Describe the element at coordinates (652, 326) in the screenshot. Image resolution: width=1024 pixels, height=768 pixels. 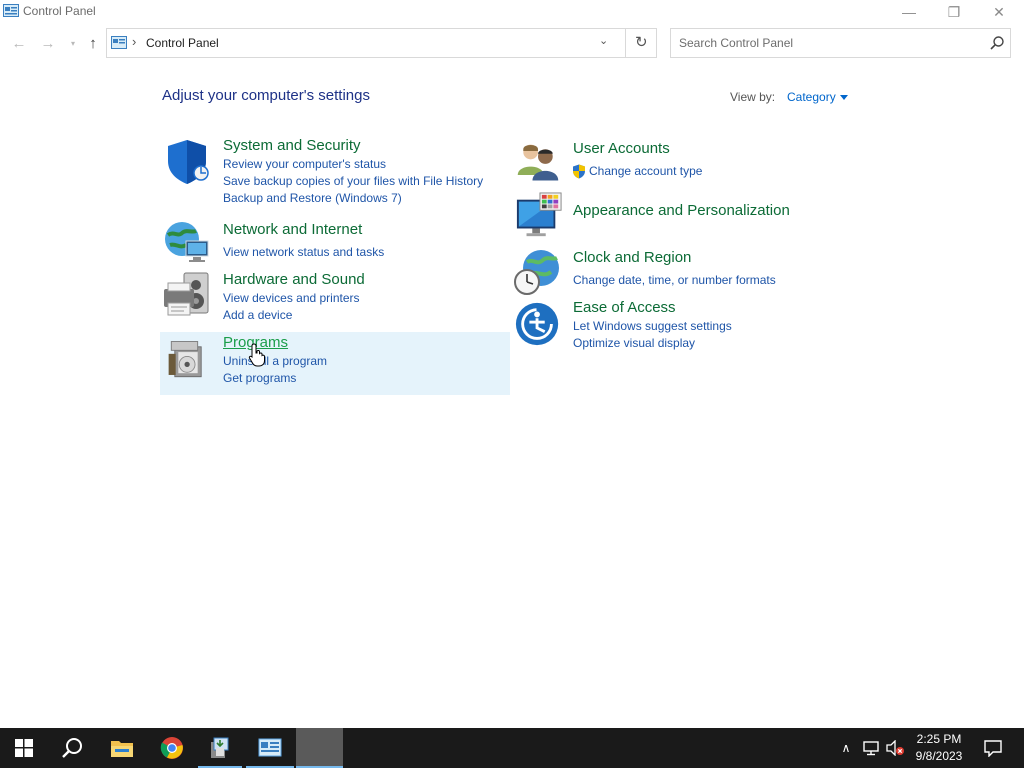
I see `link-suggest-settings: Let Windows suggest settings` at that location.